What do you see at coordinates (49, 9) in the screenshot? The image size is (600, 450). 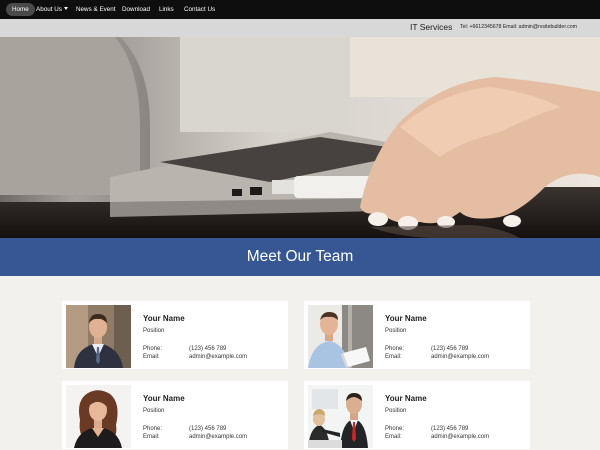 I see `nav-about-us-label: About Us` at bounding box center [49, 9].